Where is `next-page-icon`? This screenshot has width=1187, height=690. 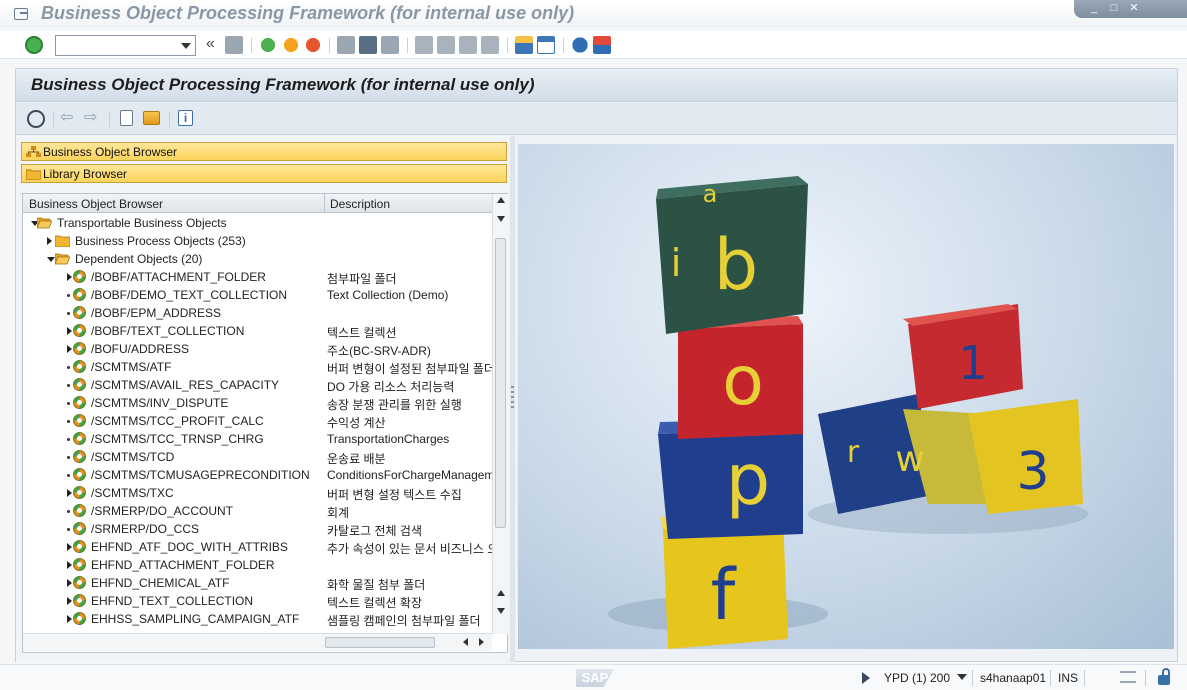
next-page-icon is located at coordinates (468, 45).